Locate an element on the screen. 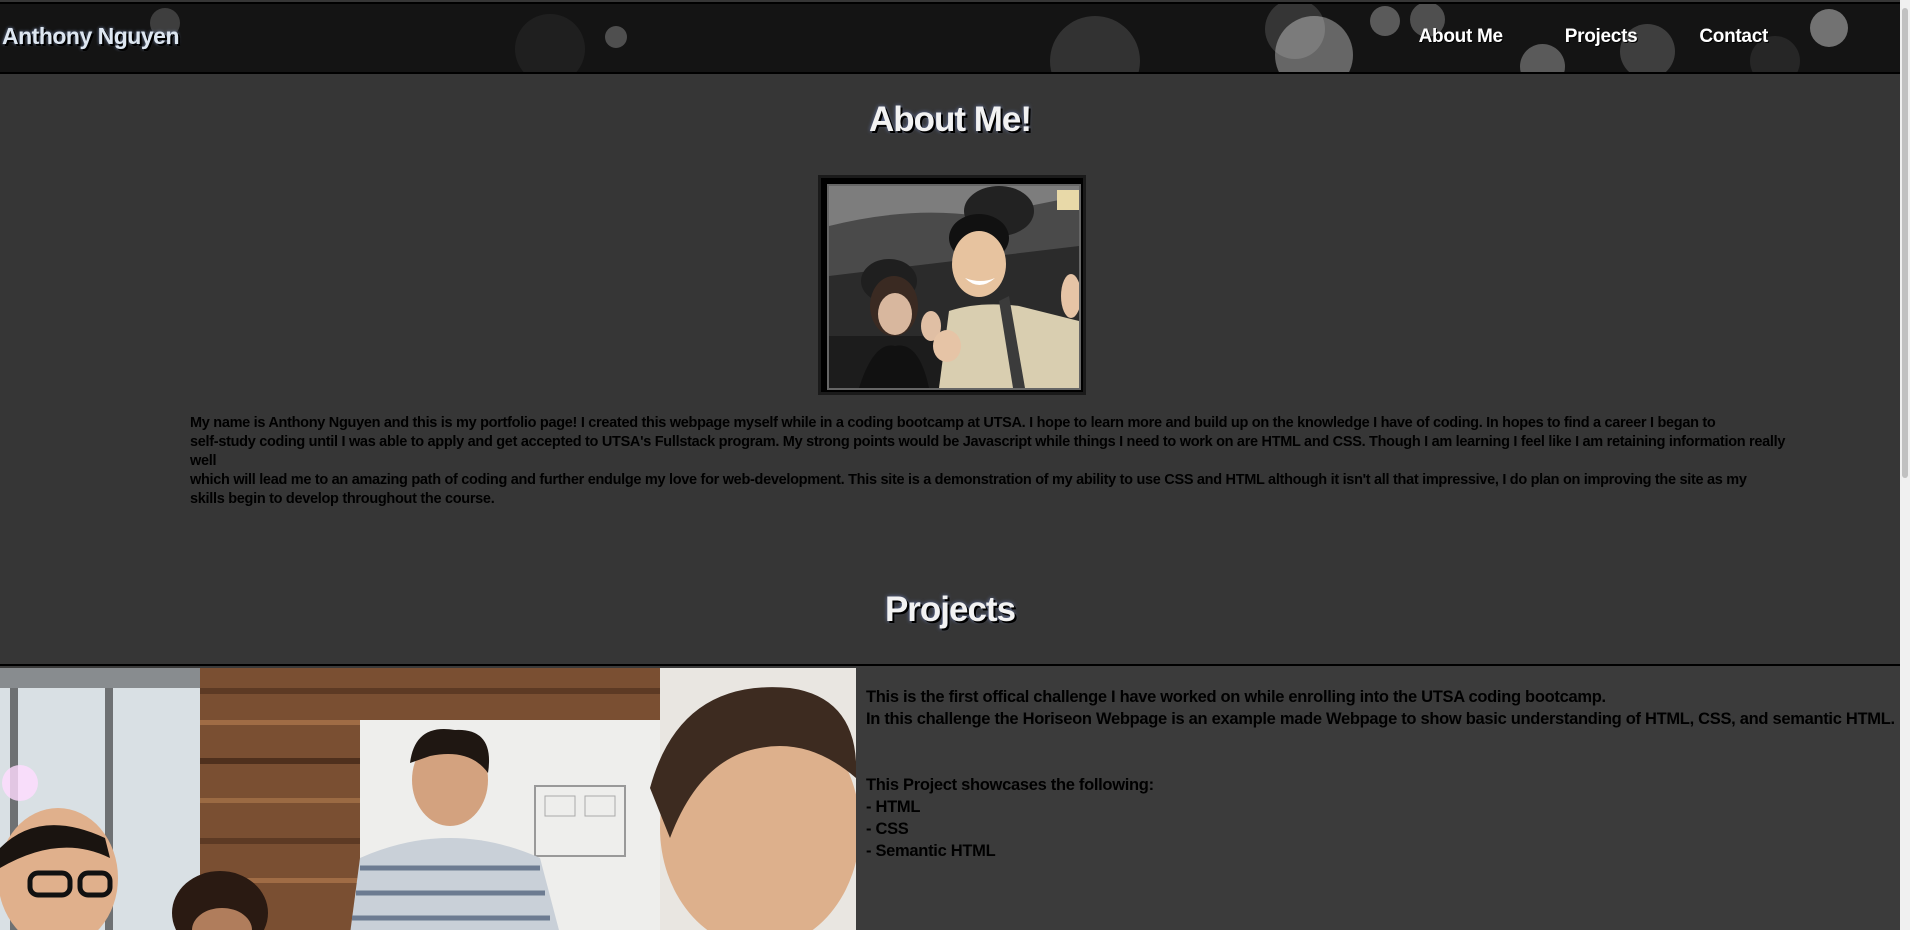  site-header: Anthony Nguyen About Me Projects Contact is located at coordinates (950, 38).